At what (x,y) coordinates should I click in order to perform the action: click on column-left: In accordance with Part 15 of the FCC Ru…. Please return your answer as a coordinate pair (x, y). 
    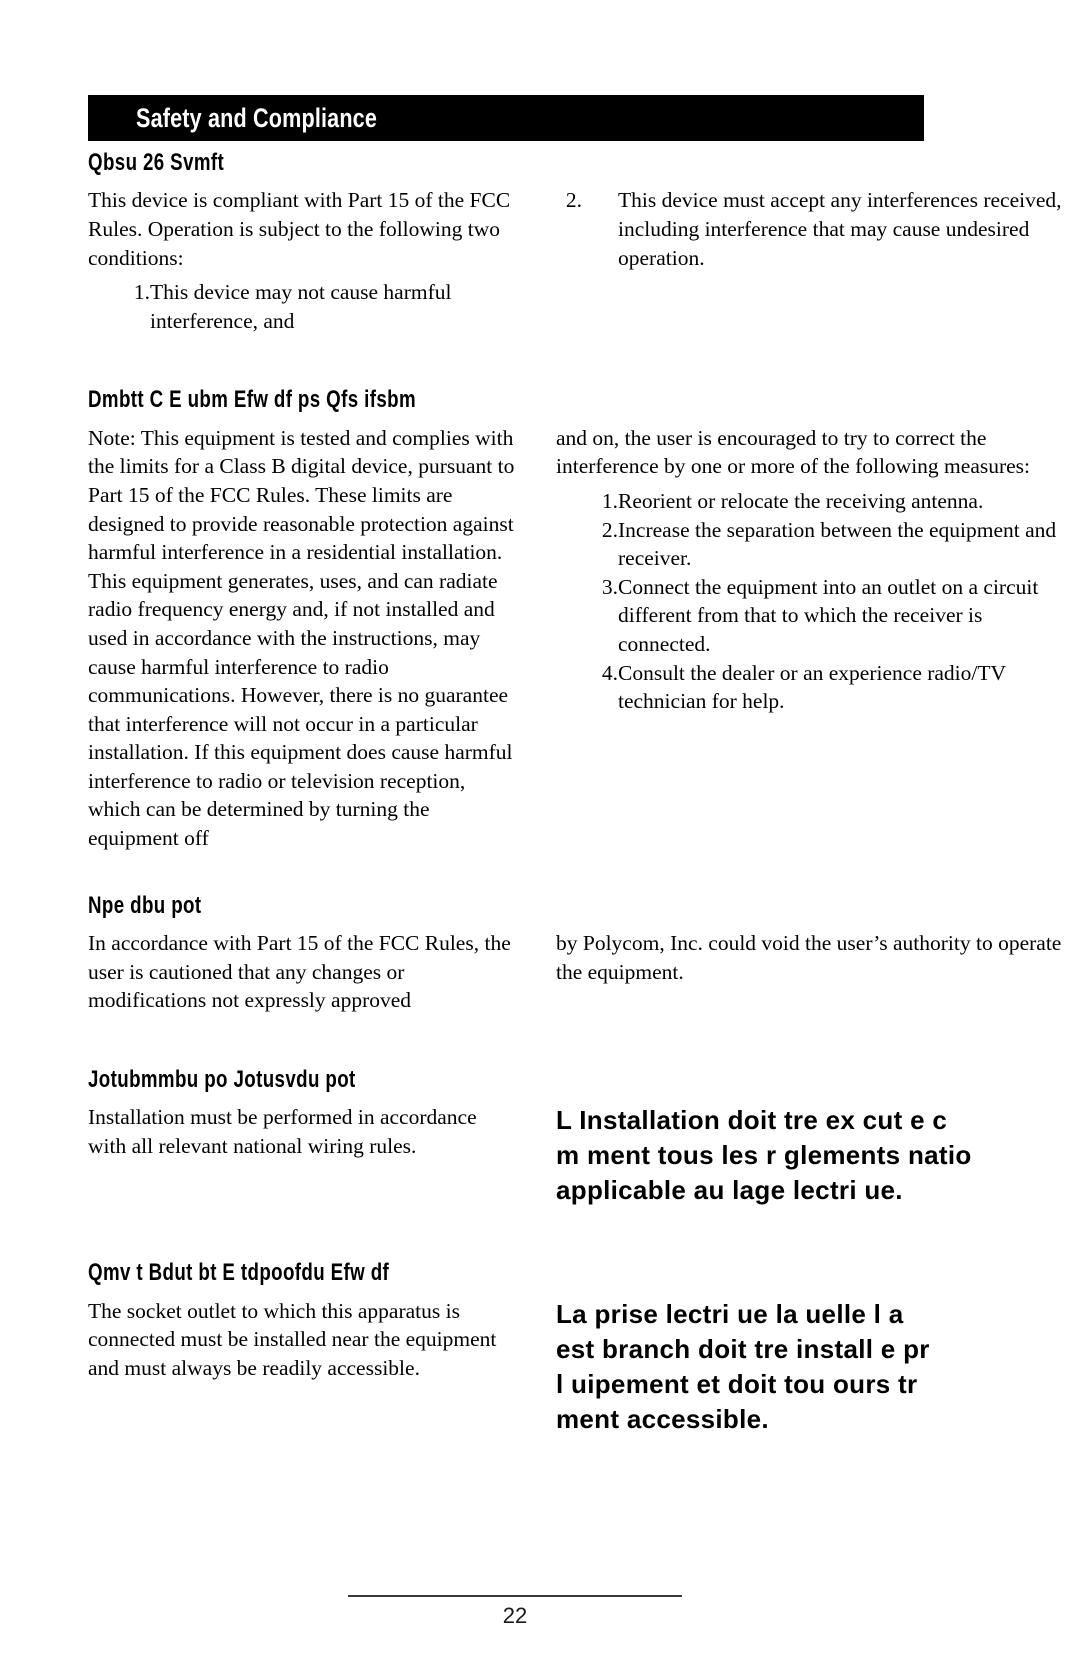
    Looking at the image, I should click on (303, 972).